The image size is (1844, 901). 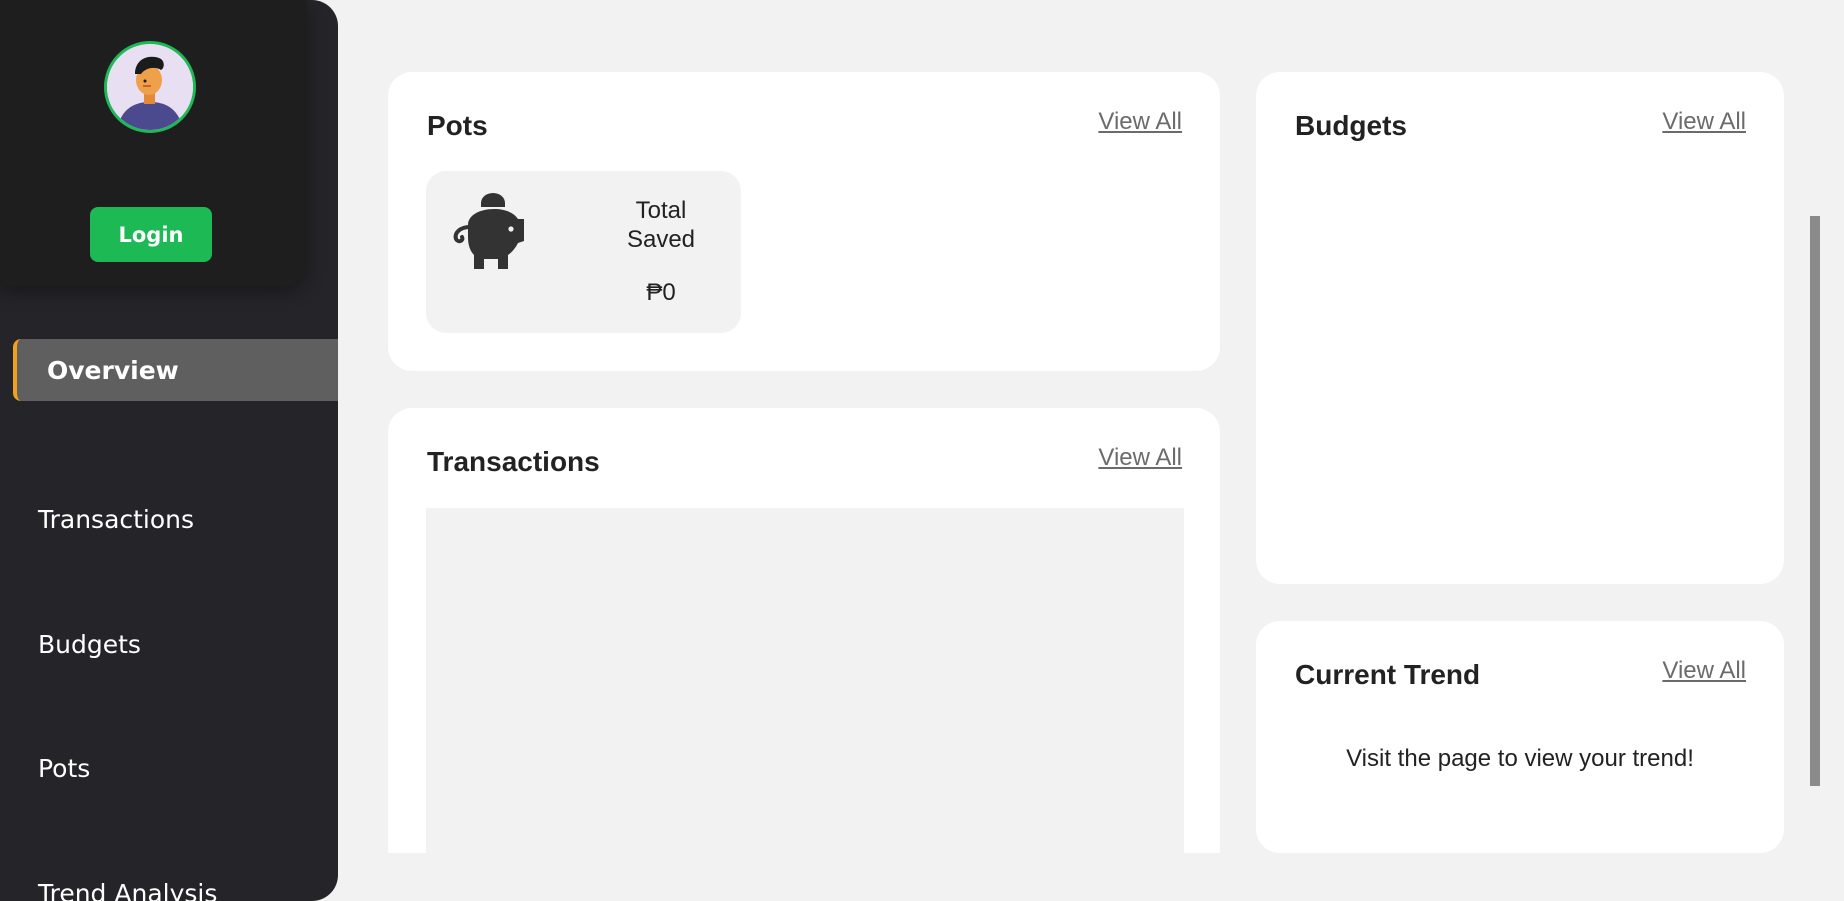 I want to click on trend-view-all-link: View All, so click(x=1704, y=671).